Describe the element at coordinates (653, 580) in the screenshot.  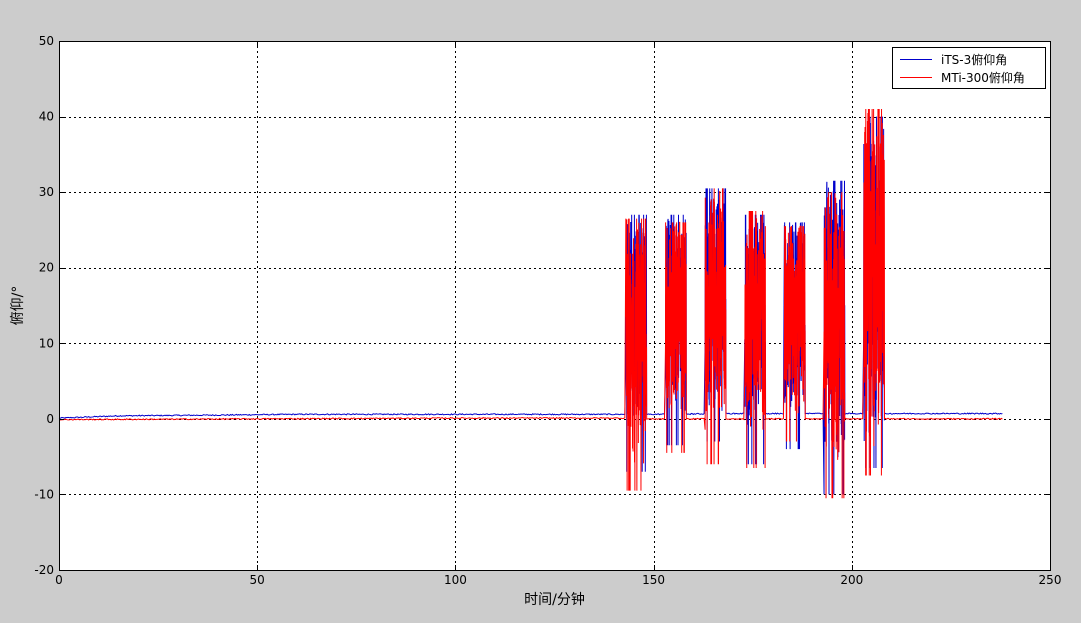
I see `x-tick-label: 150` at that location.